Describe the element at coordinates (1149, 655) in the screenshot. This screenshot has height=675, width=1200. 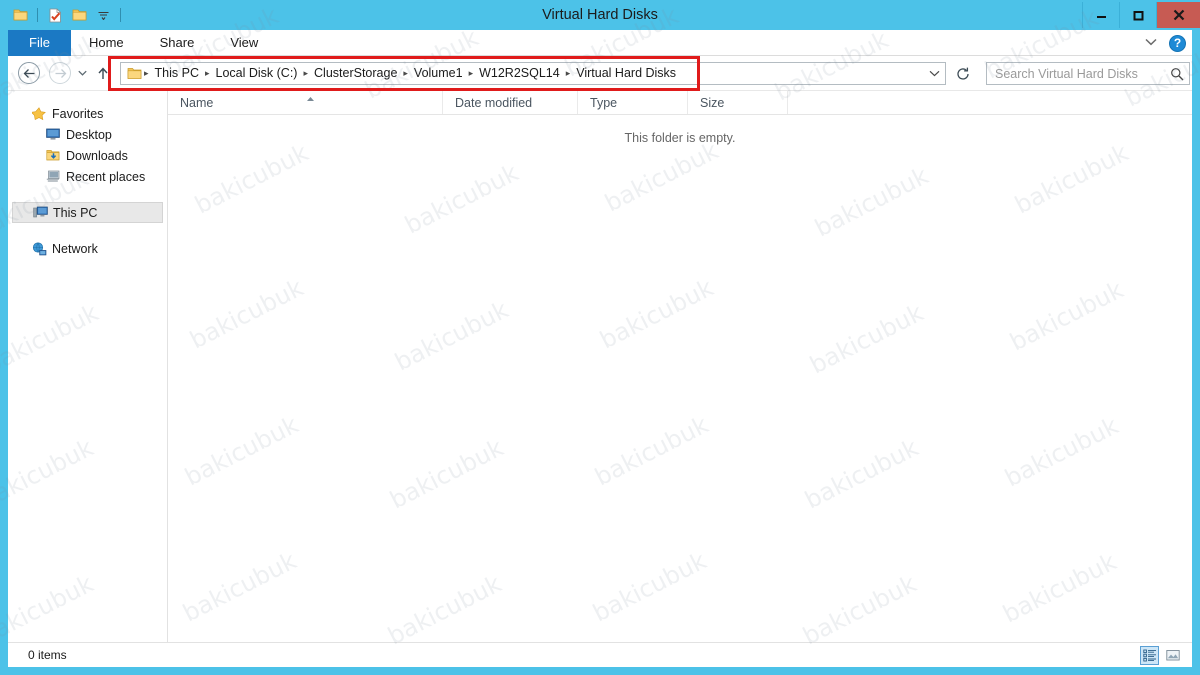
I see `details-view-button` at that location.